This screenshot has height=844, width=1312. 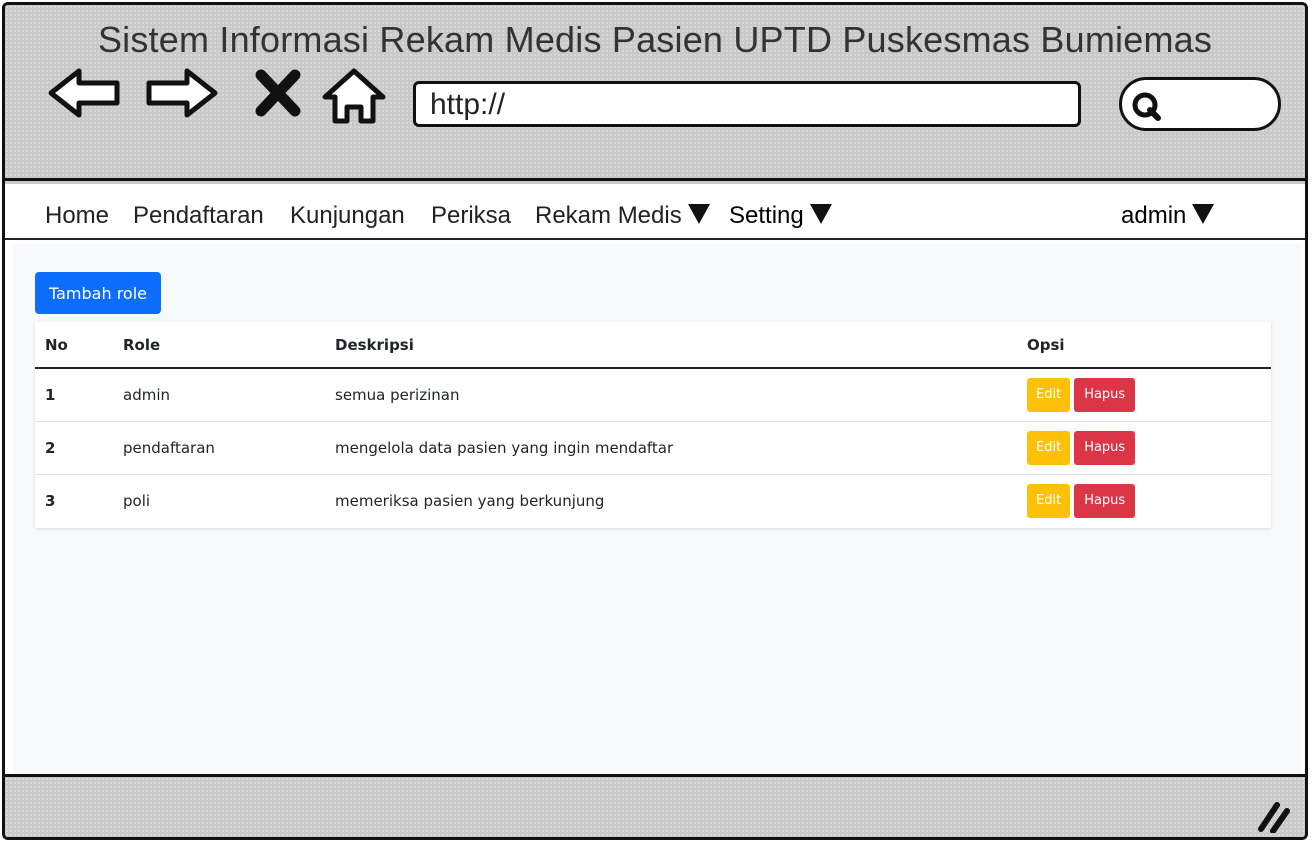 What do you see at coordinates (471, 216) in the screenshot?
I see `menu-periksa: Periksa` at bounding box center [471, 216].